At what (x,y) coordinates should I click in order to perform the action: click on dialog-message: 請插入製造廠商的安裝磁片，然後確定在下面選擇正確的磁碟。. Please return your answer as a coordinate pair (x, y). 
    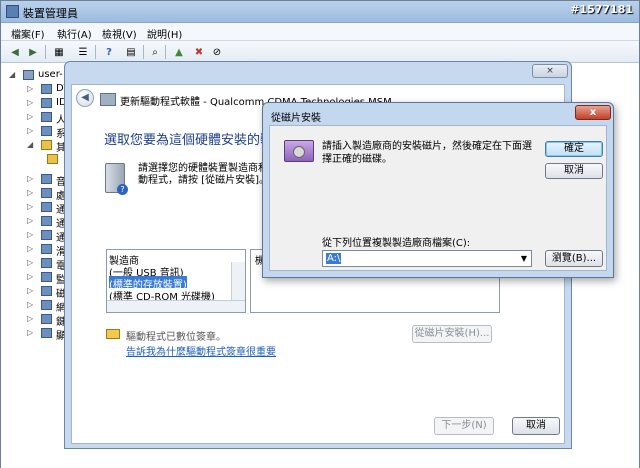
    Looking at the image, I should click on (427, 153).